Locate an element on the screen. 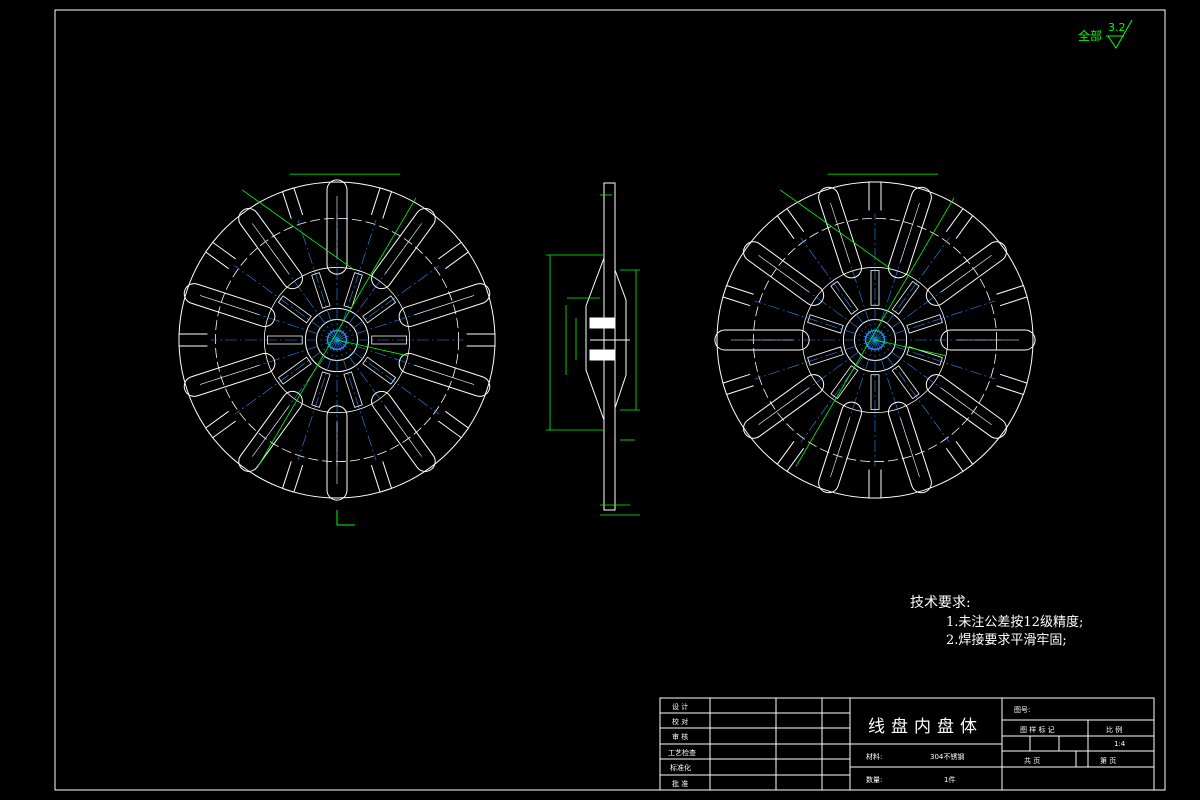 Image resolution: width=1200 pixels, height=800 pixels. quantity-value: 1件 is located at coordinates (950, 780).